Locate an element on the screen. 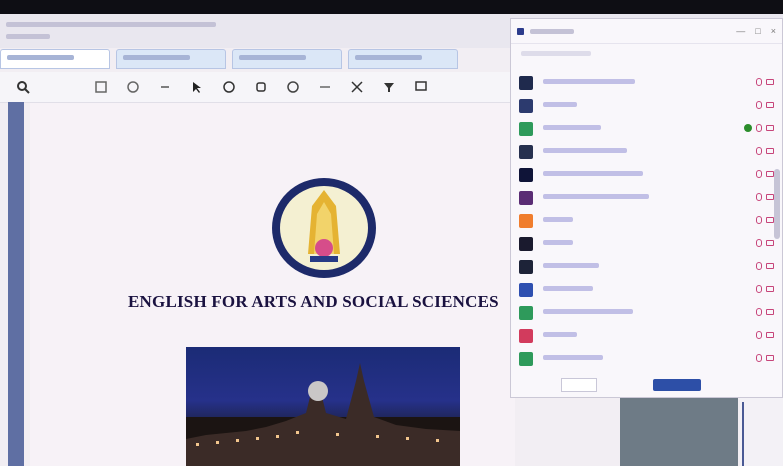  government-seal-logo is located at coordinates (324, 228).